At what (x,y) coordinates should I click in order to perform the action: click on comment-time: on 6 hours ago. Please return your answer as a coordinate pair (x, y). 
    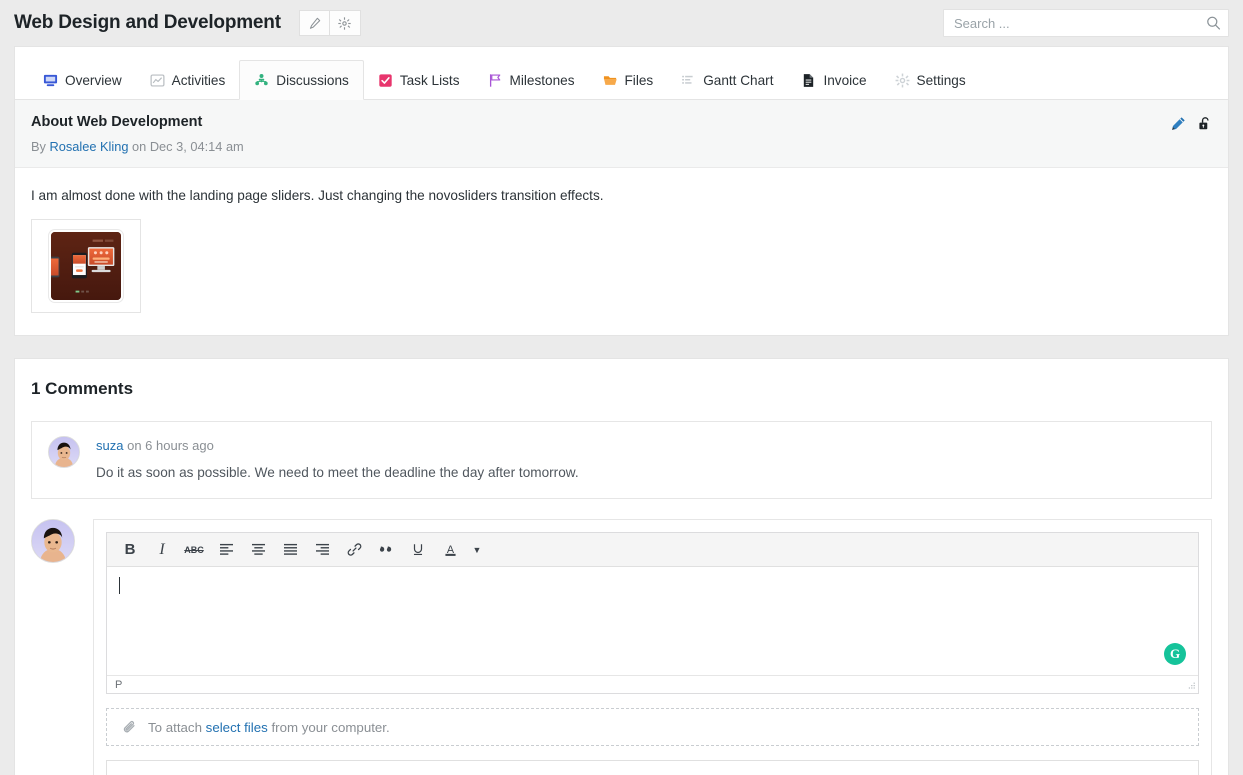
    Looking at the image, I should click on (170, 445).